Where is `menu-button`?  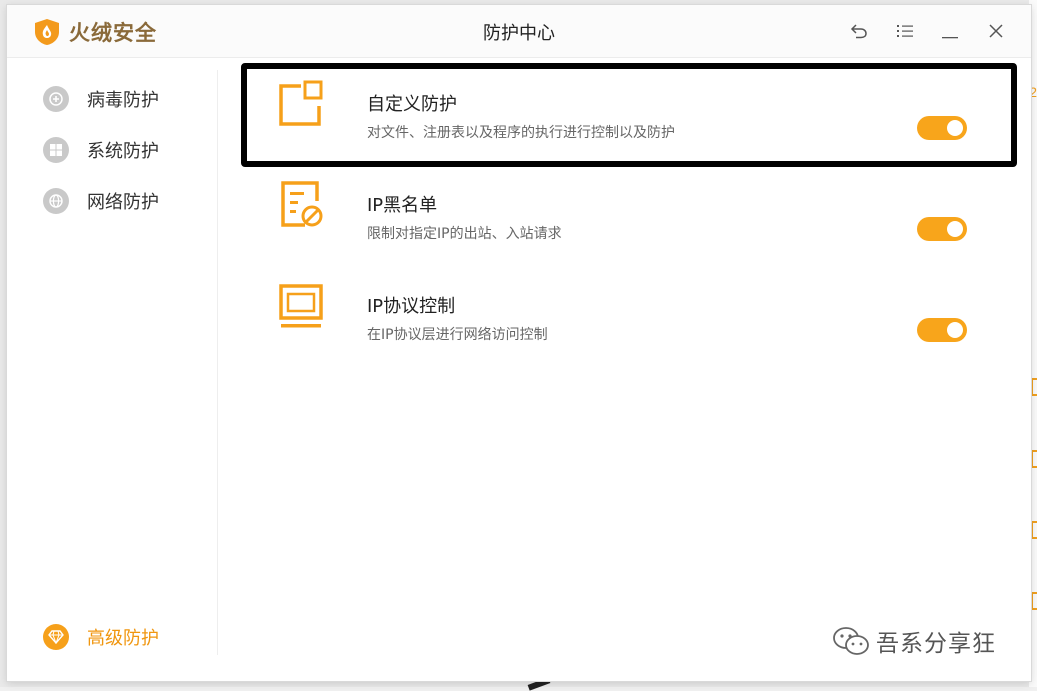 menu-button is located at coordinates (905, 31).